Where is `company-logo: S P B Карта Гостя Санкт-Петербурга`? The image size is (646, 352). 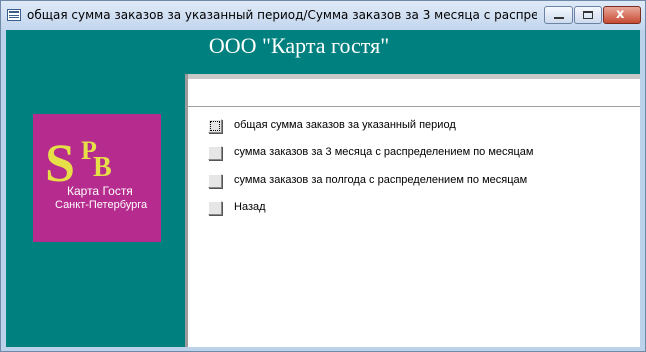
company-logo: S P B Карта Гостя Санкт-Петербурга is located at coordinates (97, 178).